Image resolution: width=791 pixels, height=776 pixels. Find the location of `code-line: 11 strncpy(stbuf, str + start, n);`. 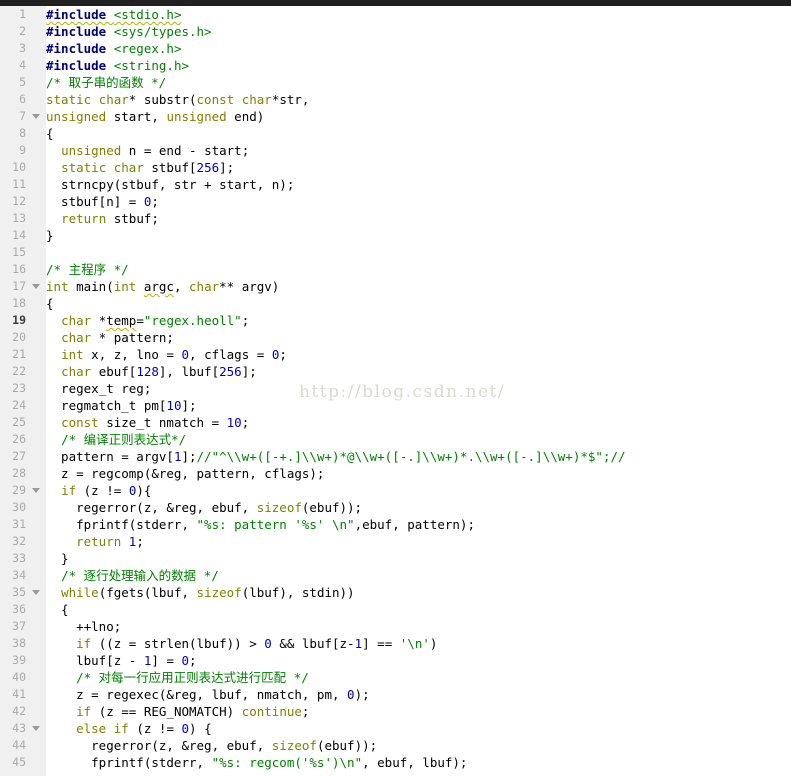

code-line: 11 strncpy(stbuf, str + start, n); is located at coordinates (395, 184).